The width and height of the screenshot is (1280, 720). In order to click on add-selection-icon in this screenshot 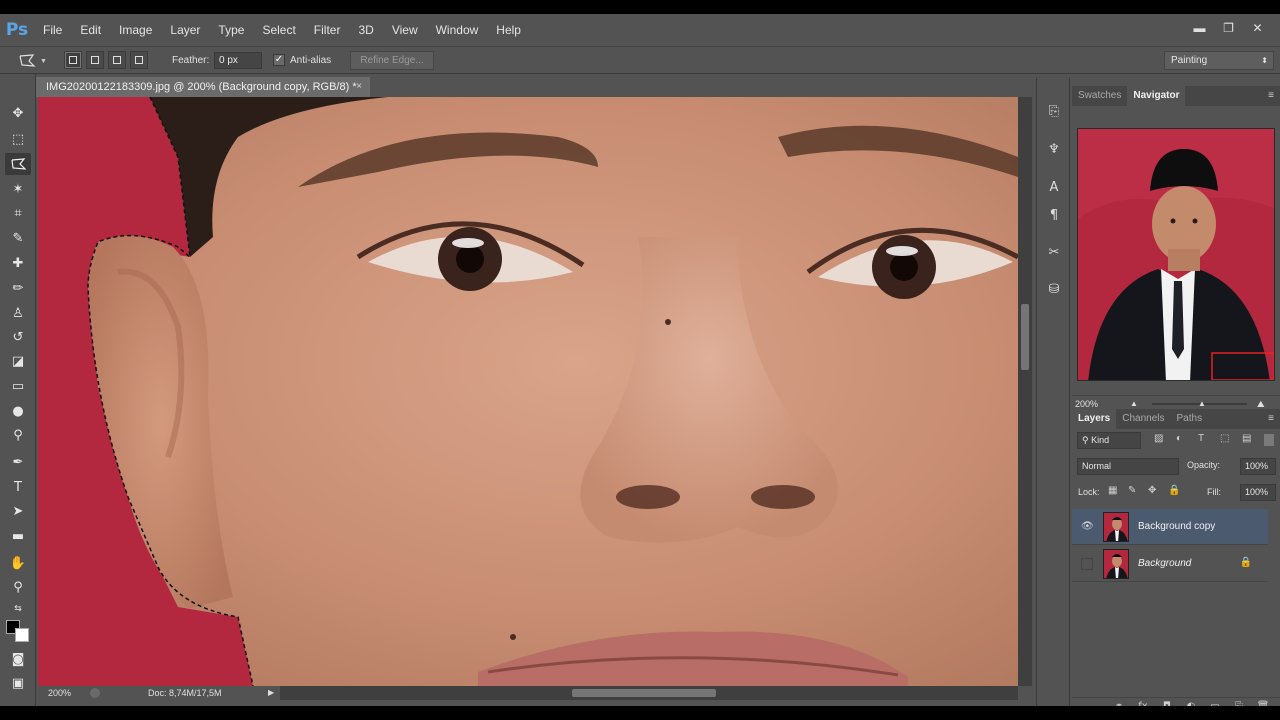, I will do `click(95, 60)`.